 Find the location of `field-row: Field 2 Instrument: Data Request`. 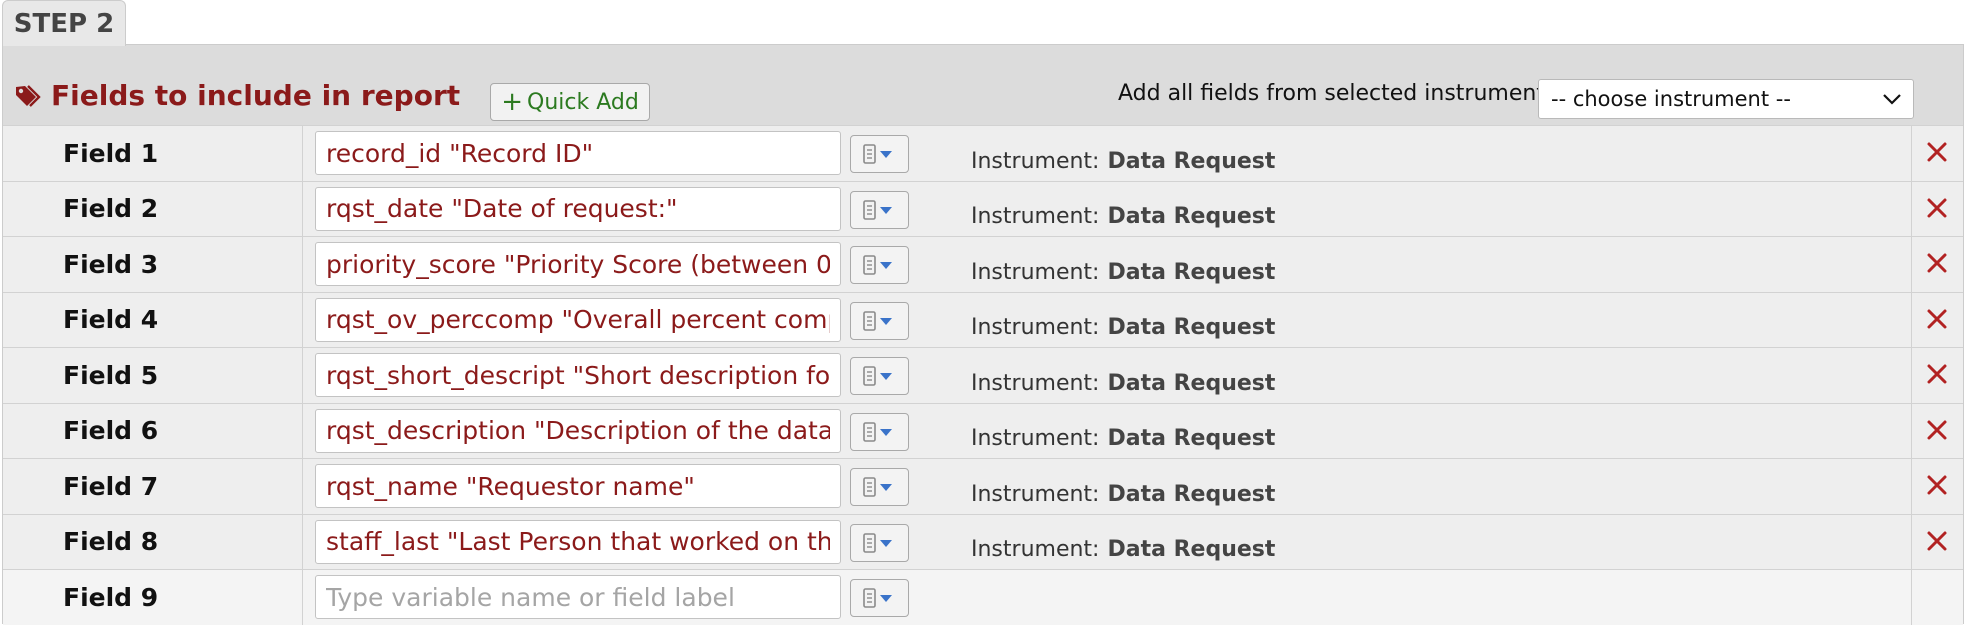

field-row: Field 2 Instrument: Data Request is located at coordinates (983, 208).